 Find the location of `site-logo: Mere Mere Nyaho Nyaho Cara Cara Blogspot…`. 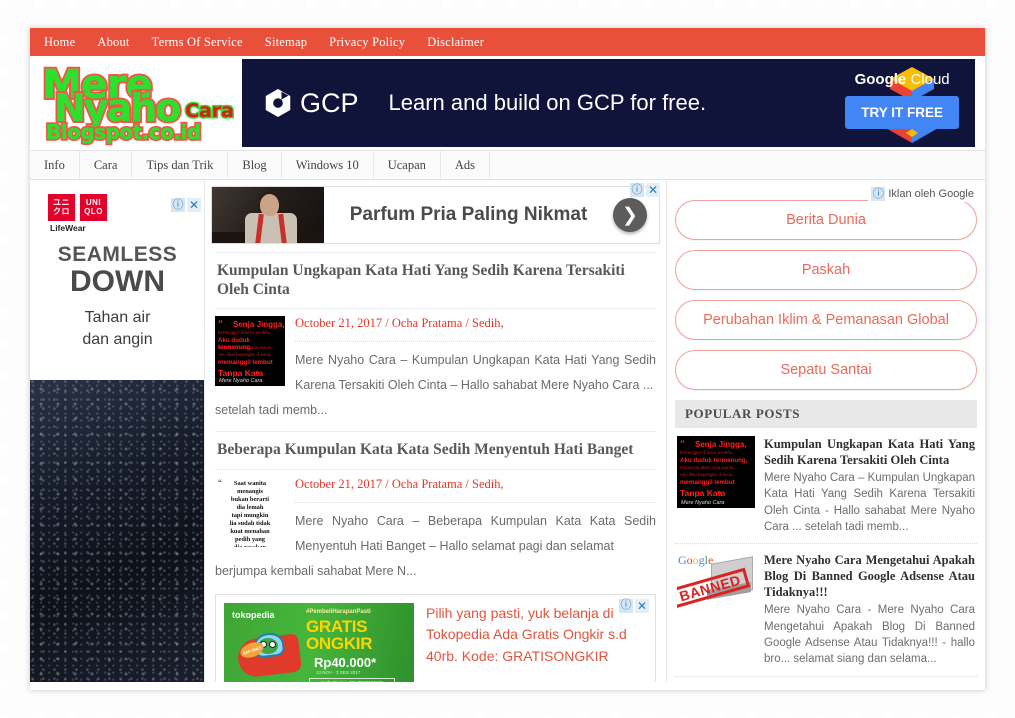

site-logo: Mere Mere Nyaho Nyaho Cara Cara Blogspot… is located at coordinates (136, 103).